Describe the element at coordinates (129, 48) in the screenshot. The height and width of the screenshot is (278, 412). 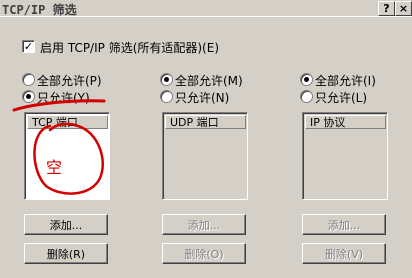
I see `enable-filter-label: 启用 TCP/IP 筛选(所有适配器)(E)` at that location.